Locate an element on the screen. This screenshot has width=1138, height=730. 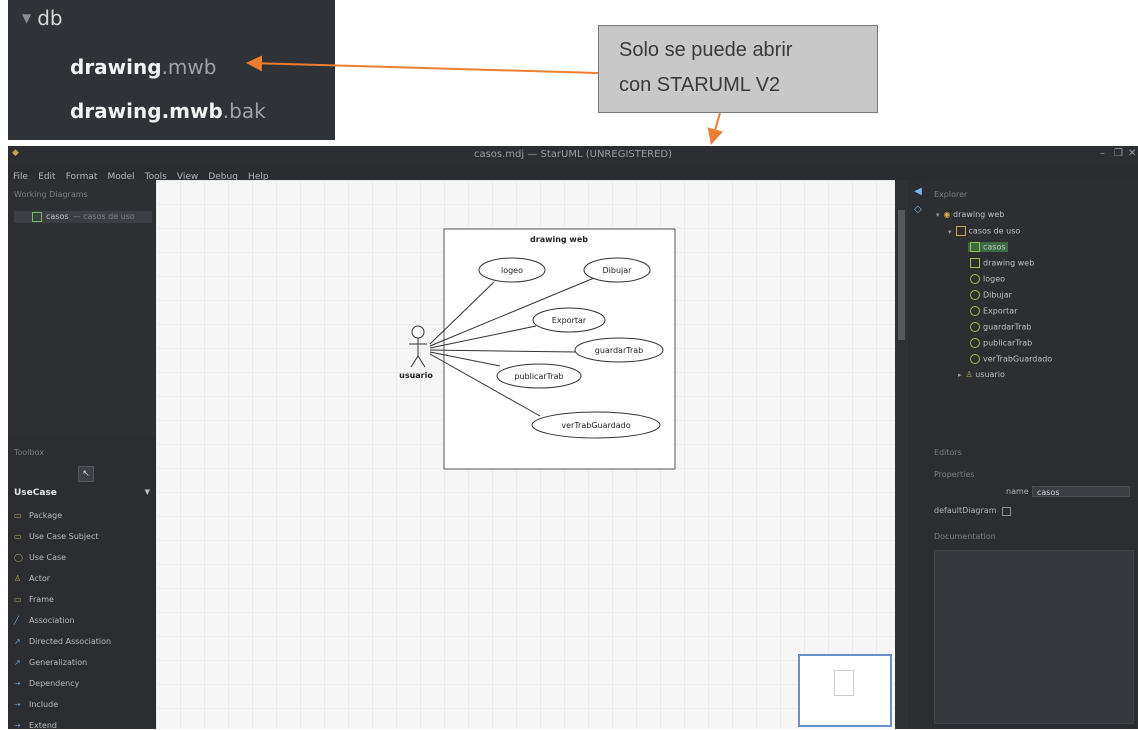
name-field: casos is located at coordinates (1081, 491).